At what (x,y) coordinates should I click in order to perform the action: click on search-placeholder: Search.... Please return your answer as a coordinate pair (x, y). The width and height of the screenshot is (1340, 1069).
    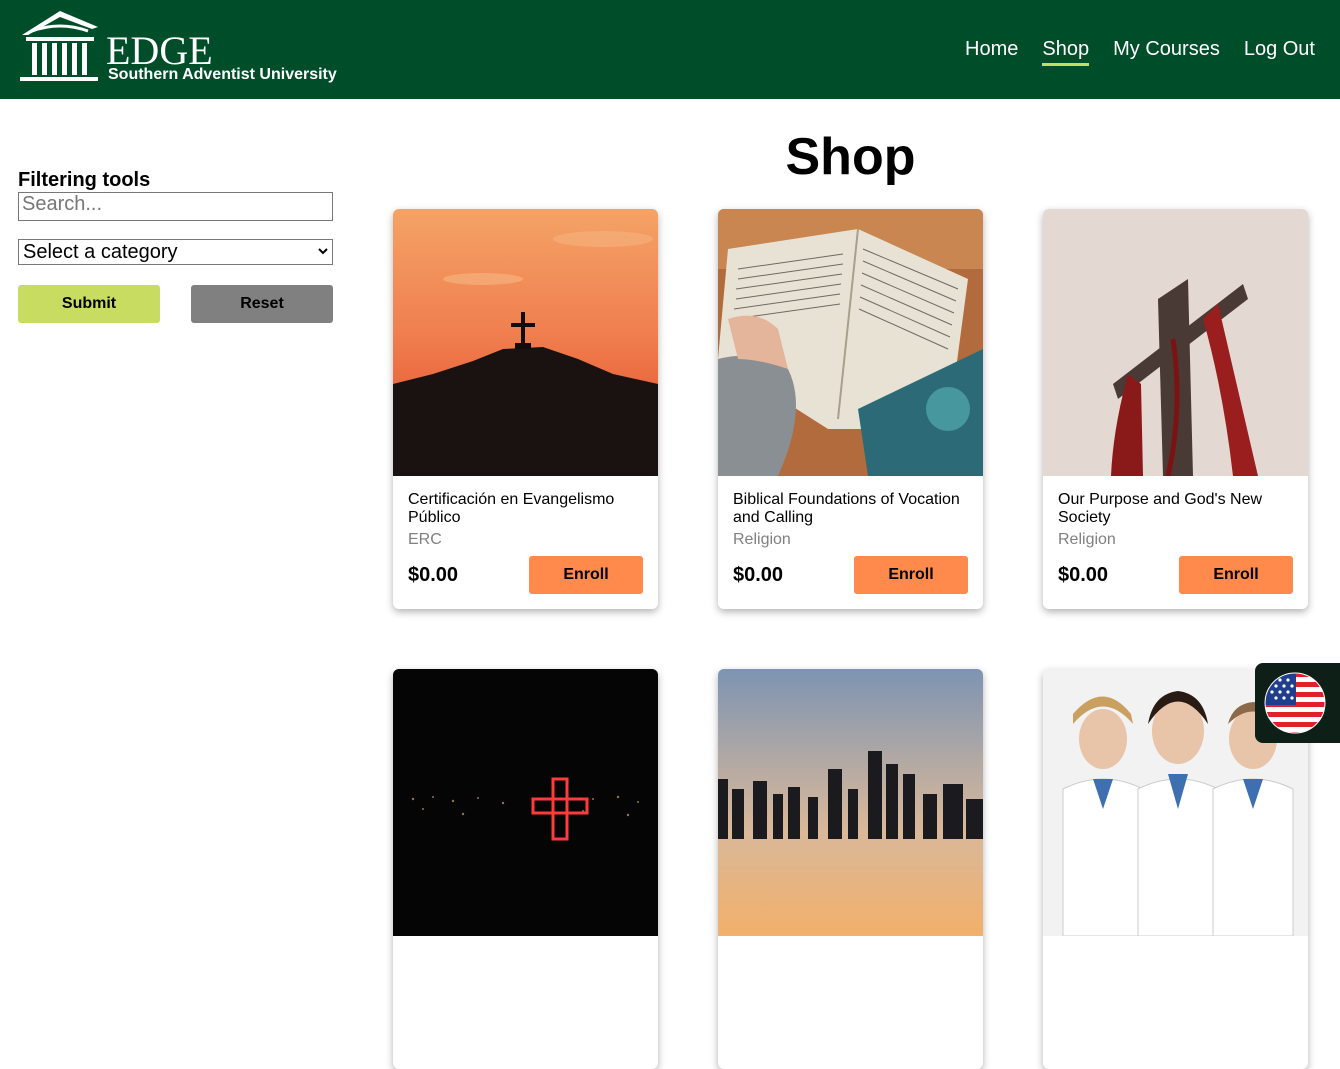
    Looking at the image, I should click on (62, 204).